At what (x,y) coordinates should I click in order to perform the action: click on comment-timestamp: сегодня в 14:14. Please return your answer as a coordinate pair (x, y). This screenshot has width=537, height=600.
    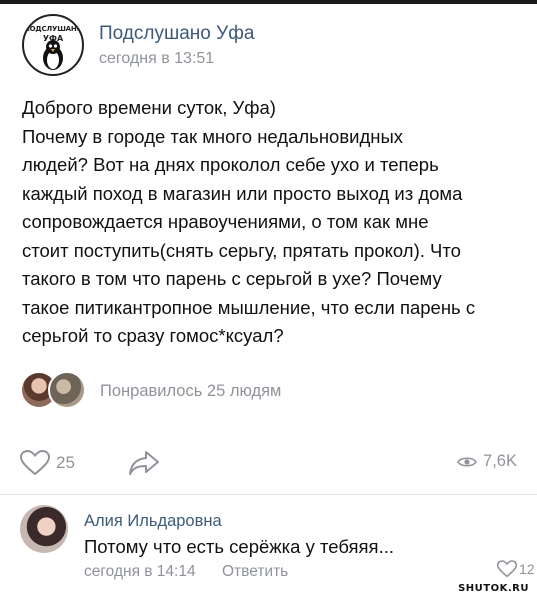
    Looking at the image, I should click on (140, 571).